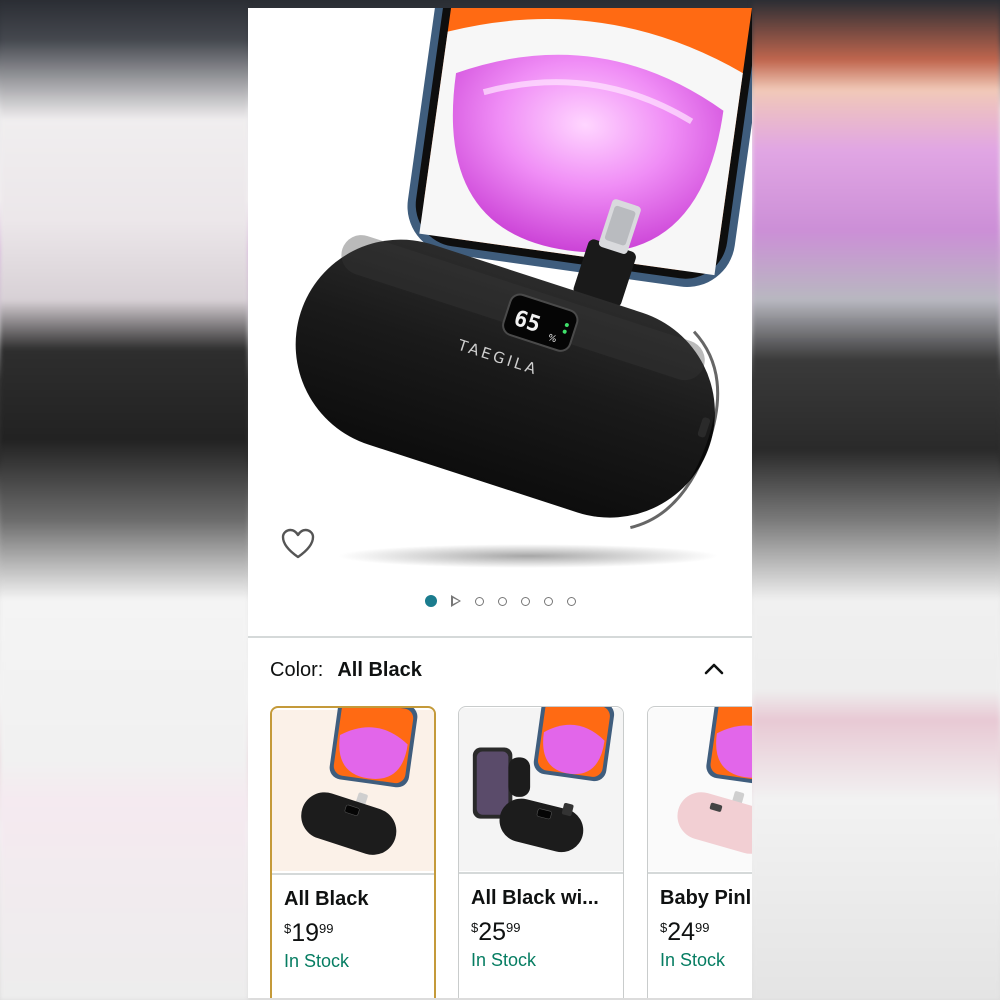 This screenshot has width=1000, height=1000. Describe the element at coordinates (297, 669) in the screenshot. I see `color-label: Color:` at that location.